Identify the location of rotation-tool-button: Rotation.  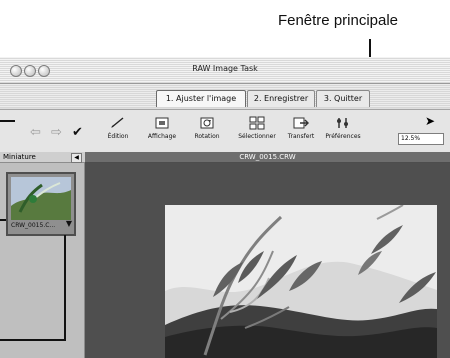
(207, 128).